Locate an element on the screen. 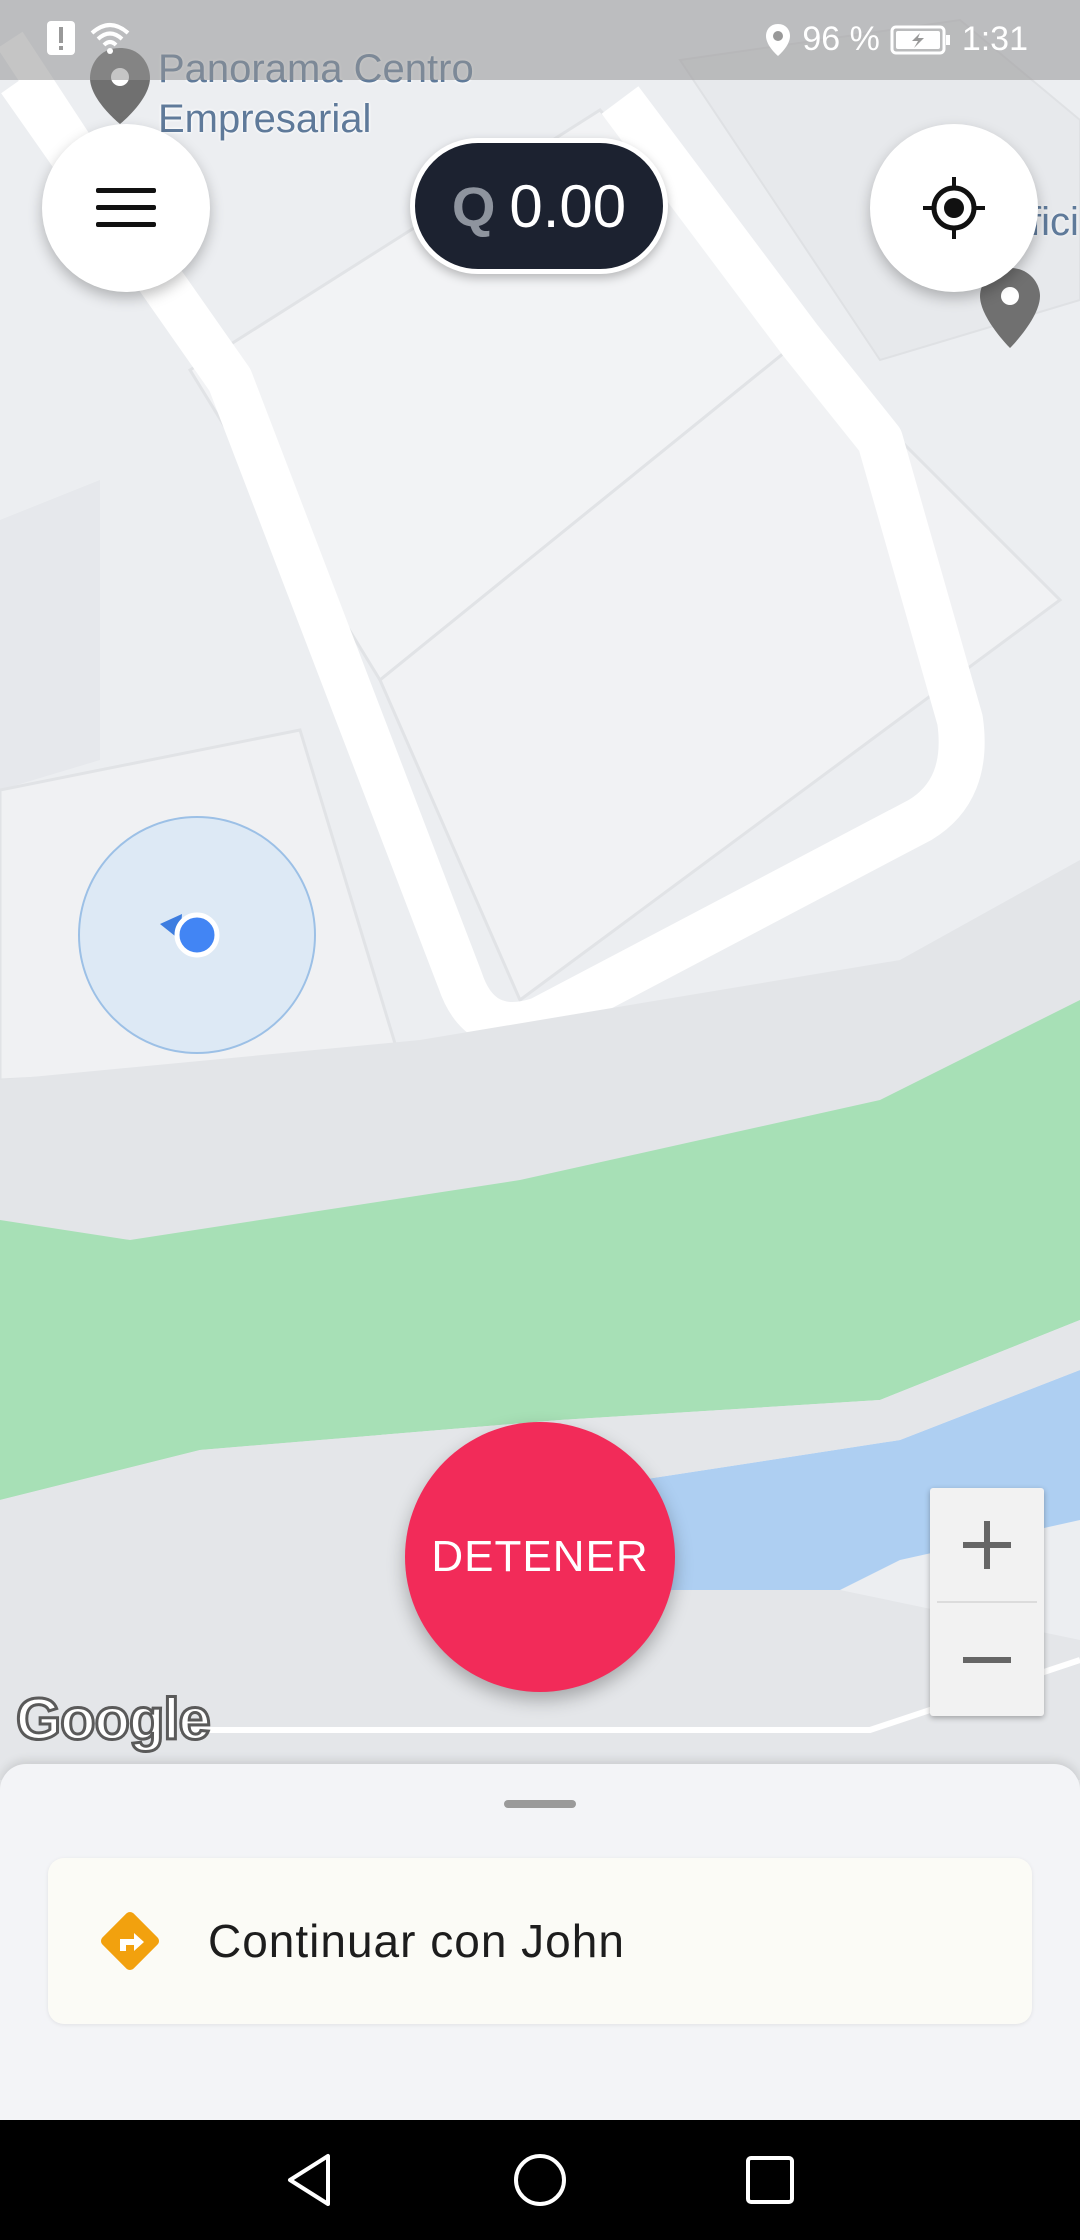 Image resolution: width=1080 pixels, height=2240 pixels. status-bar: 96 % 1:31 is located at coordinates (540, 40).